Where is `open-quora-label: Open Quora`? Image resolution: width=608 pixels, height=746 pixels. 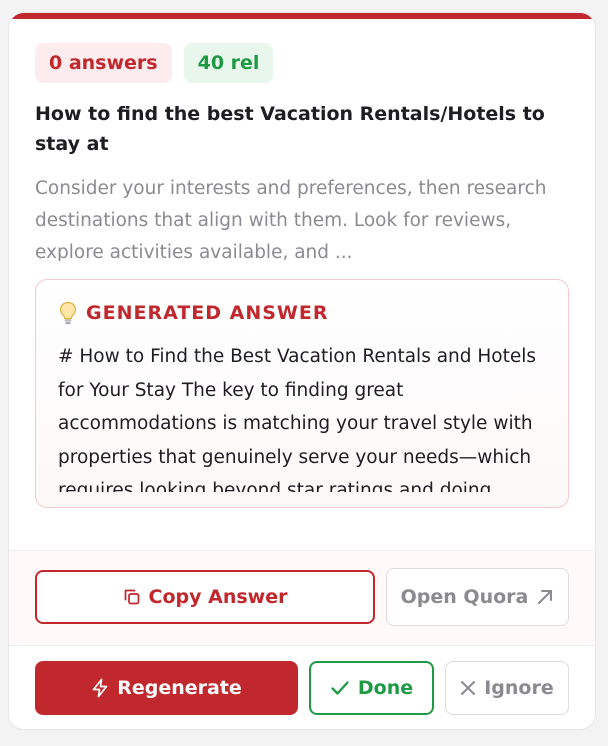 open-quora-label: Open Quora is located at coordinates (464, 597).